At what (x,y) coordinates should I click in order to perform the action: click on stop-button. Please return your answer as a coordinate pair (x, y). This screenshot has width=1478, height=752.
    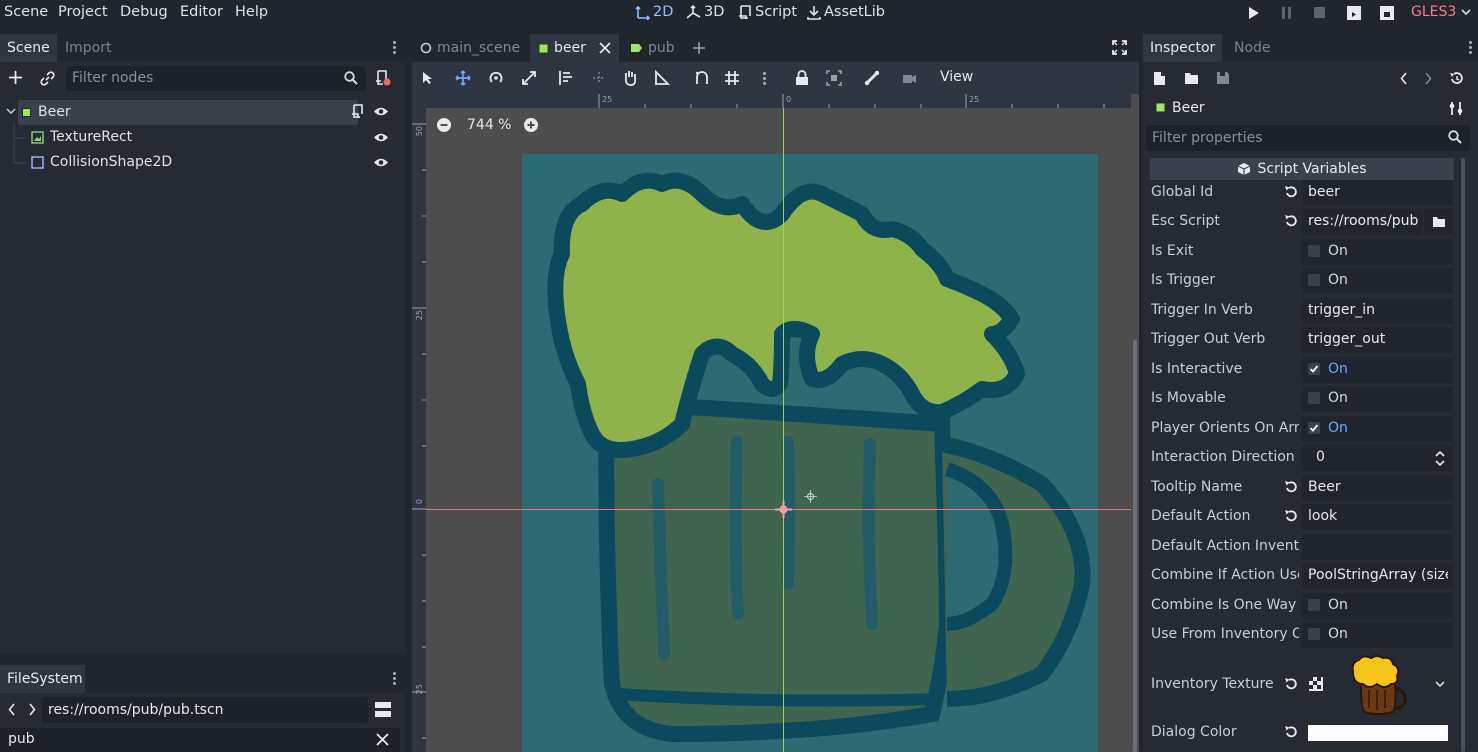
    Looking at the image, I should click on (1319, 12).